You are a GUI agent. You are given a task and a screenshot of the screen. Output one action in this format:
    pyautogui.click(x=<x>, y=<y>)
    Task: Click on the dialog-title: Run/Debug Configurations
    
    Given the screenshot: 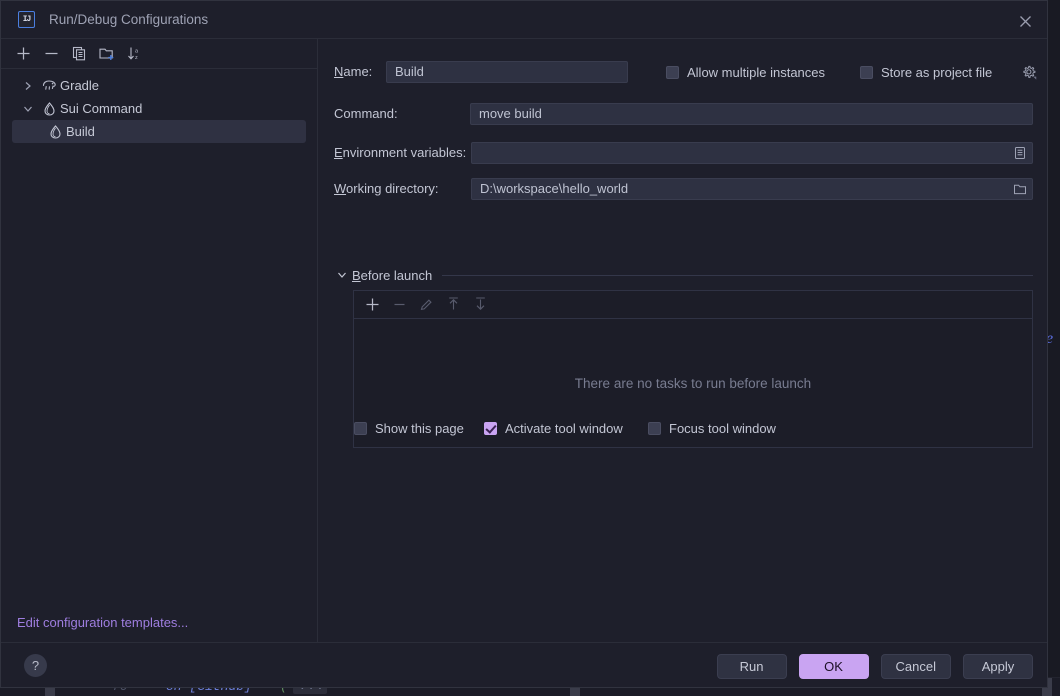 What is the action you would take?
    pyautogui.click(x=129, y=19)
    